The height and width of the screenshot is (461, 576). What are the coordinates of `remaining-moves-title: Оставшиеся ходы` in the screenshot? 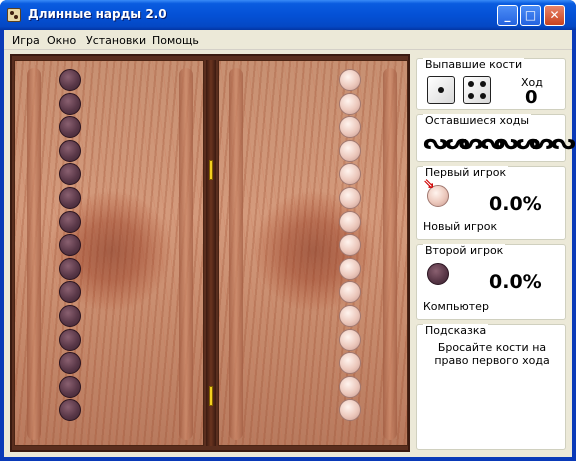 It's located at (477, 120).